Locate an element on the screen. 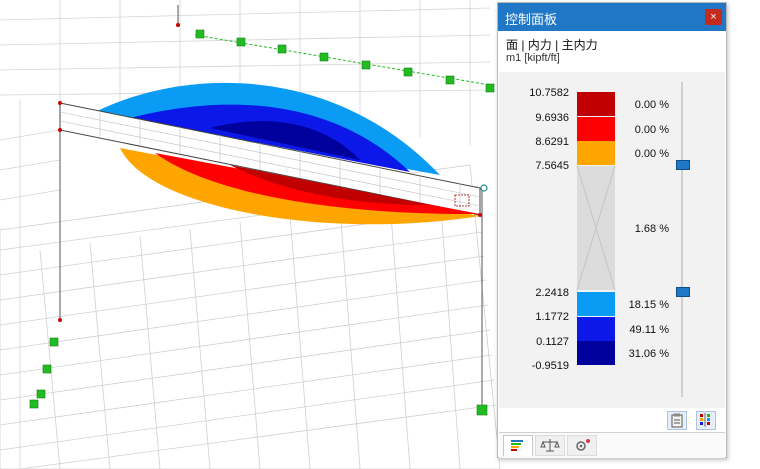 The image size is (760, 469). legend-percent-label: 1.68 % is located at coordinates (652, 229).